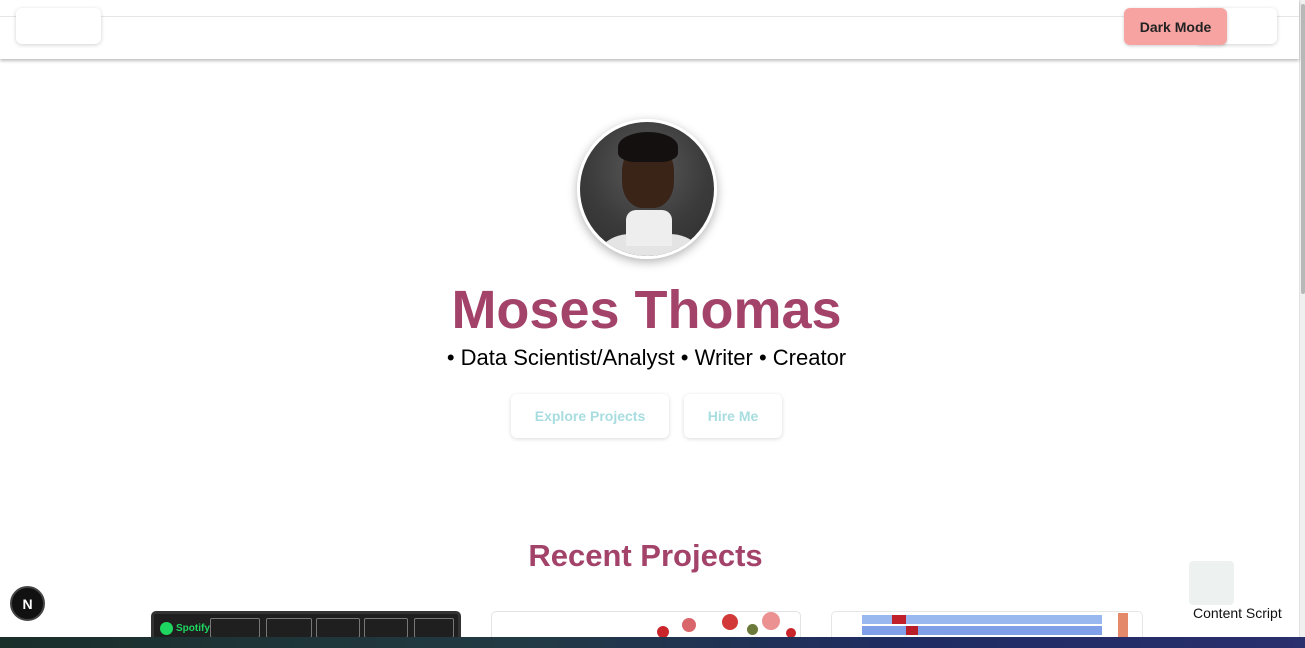  What do you see at coordinates (1175, 26) in the screenshot?
I see `dark-mode-button: Dark Mode` at bounding box center [1175, 26].